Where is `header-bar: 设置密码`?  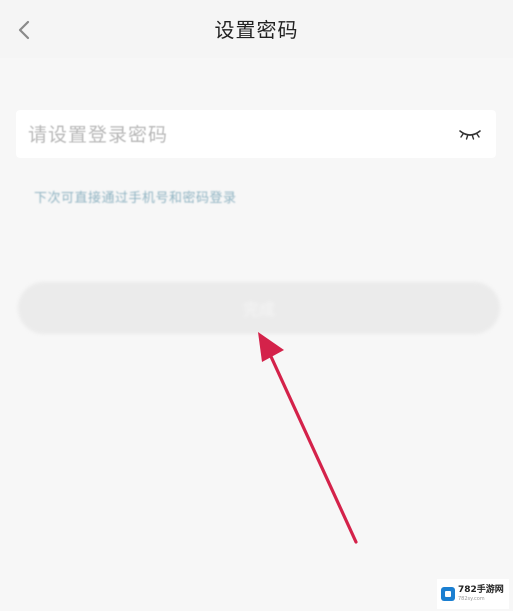
header-bar: 设置密码 is located at coordinates (256, 29).